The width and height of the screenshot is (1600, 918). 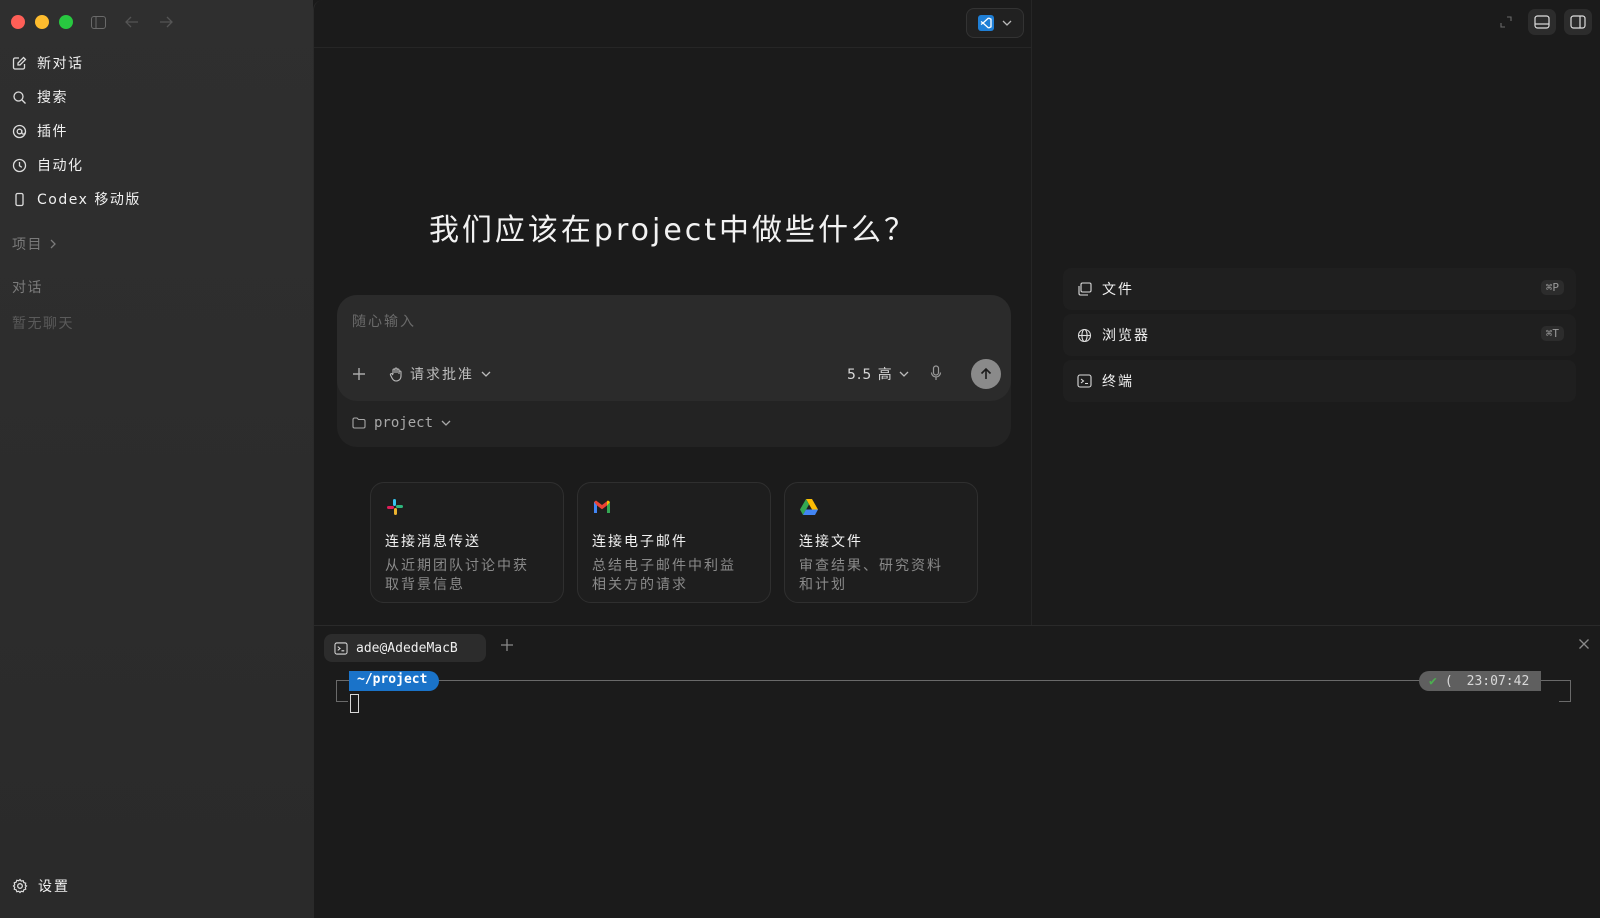 What do you see at coordinates (870, 375) in the screenshot?
I see `model-label: 5.5 高` at bounding box center [870, 375].